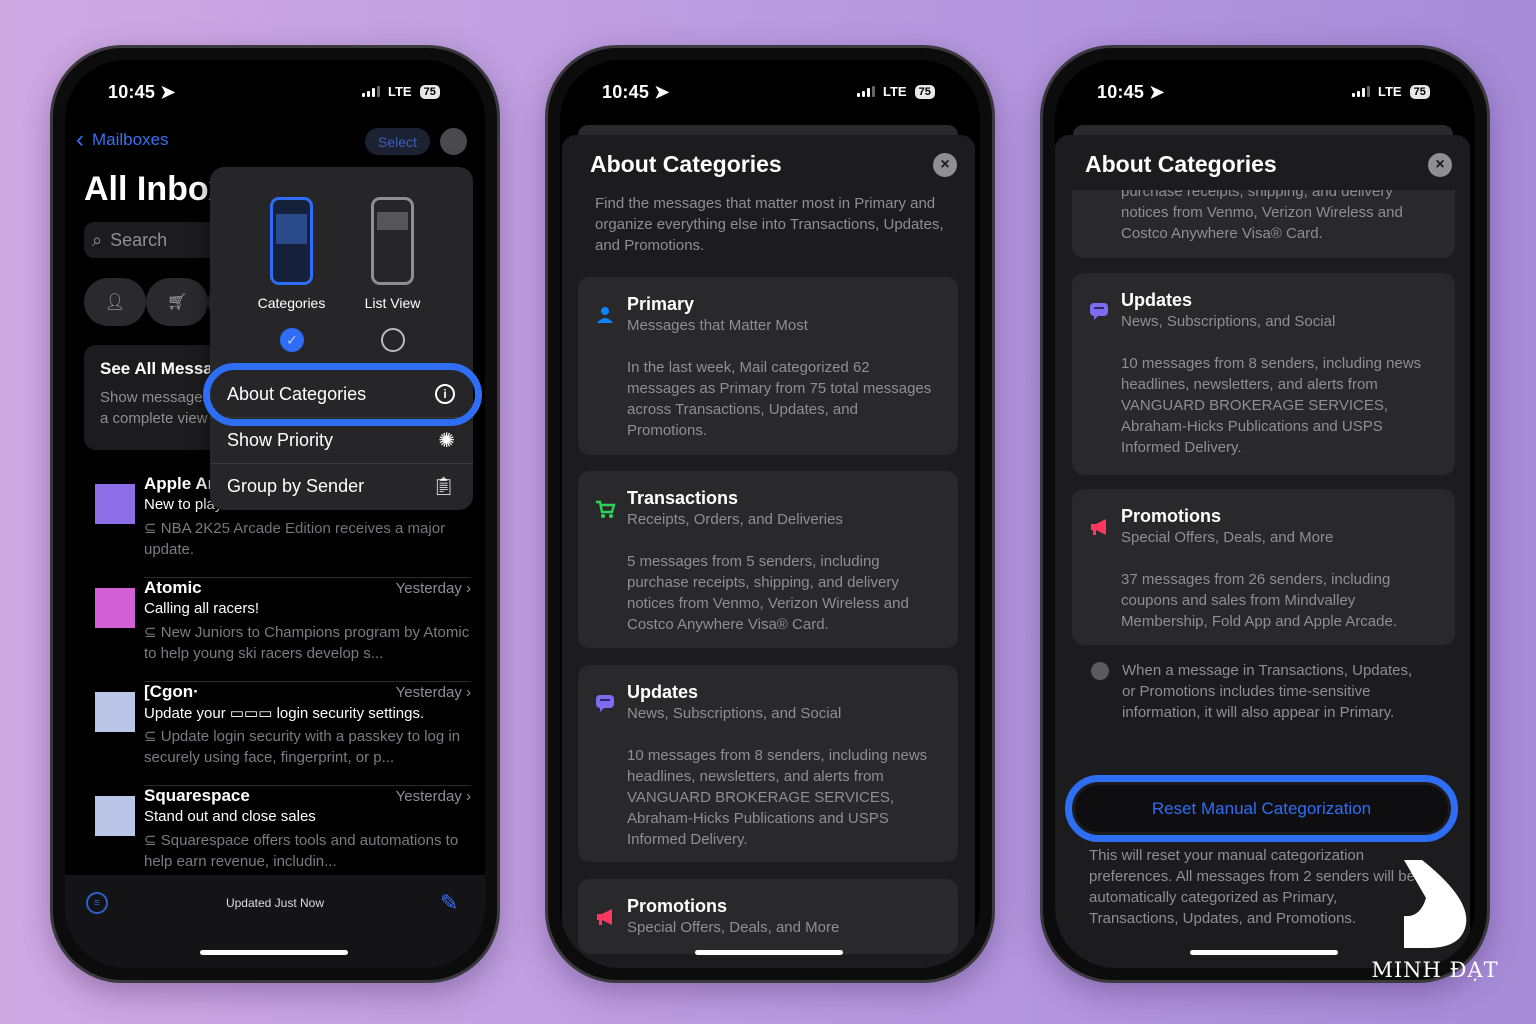 This screenshot has height=1024, width=1536. What do you see at coordinates (1100, 671) in the screenshot?
I see `clock-icon` at bounding box center [1100, 671].